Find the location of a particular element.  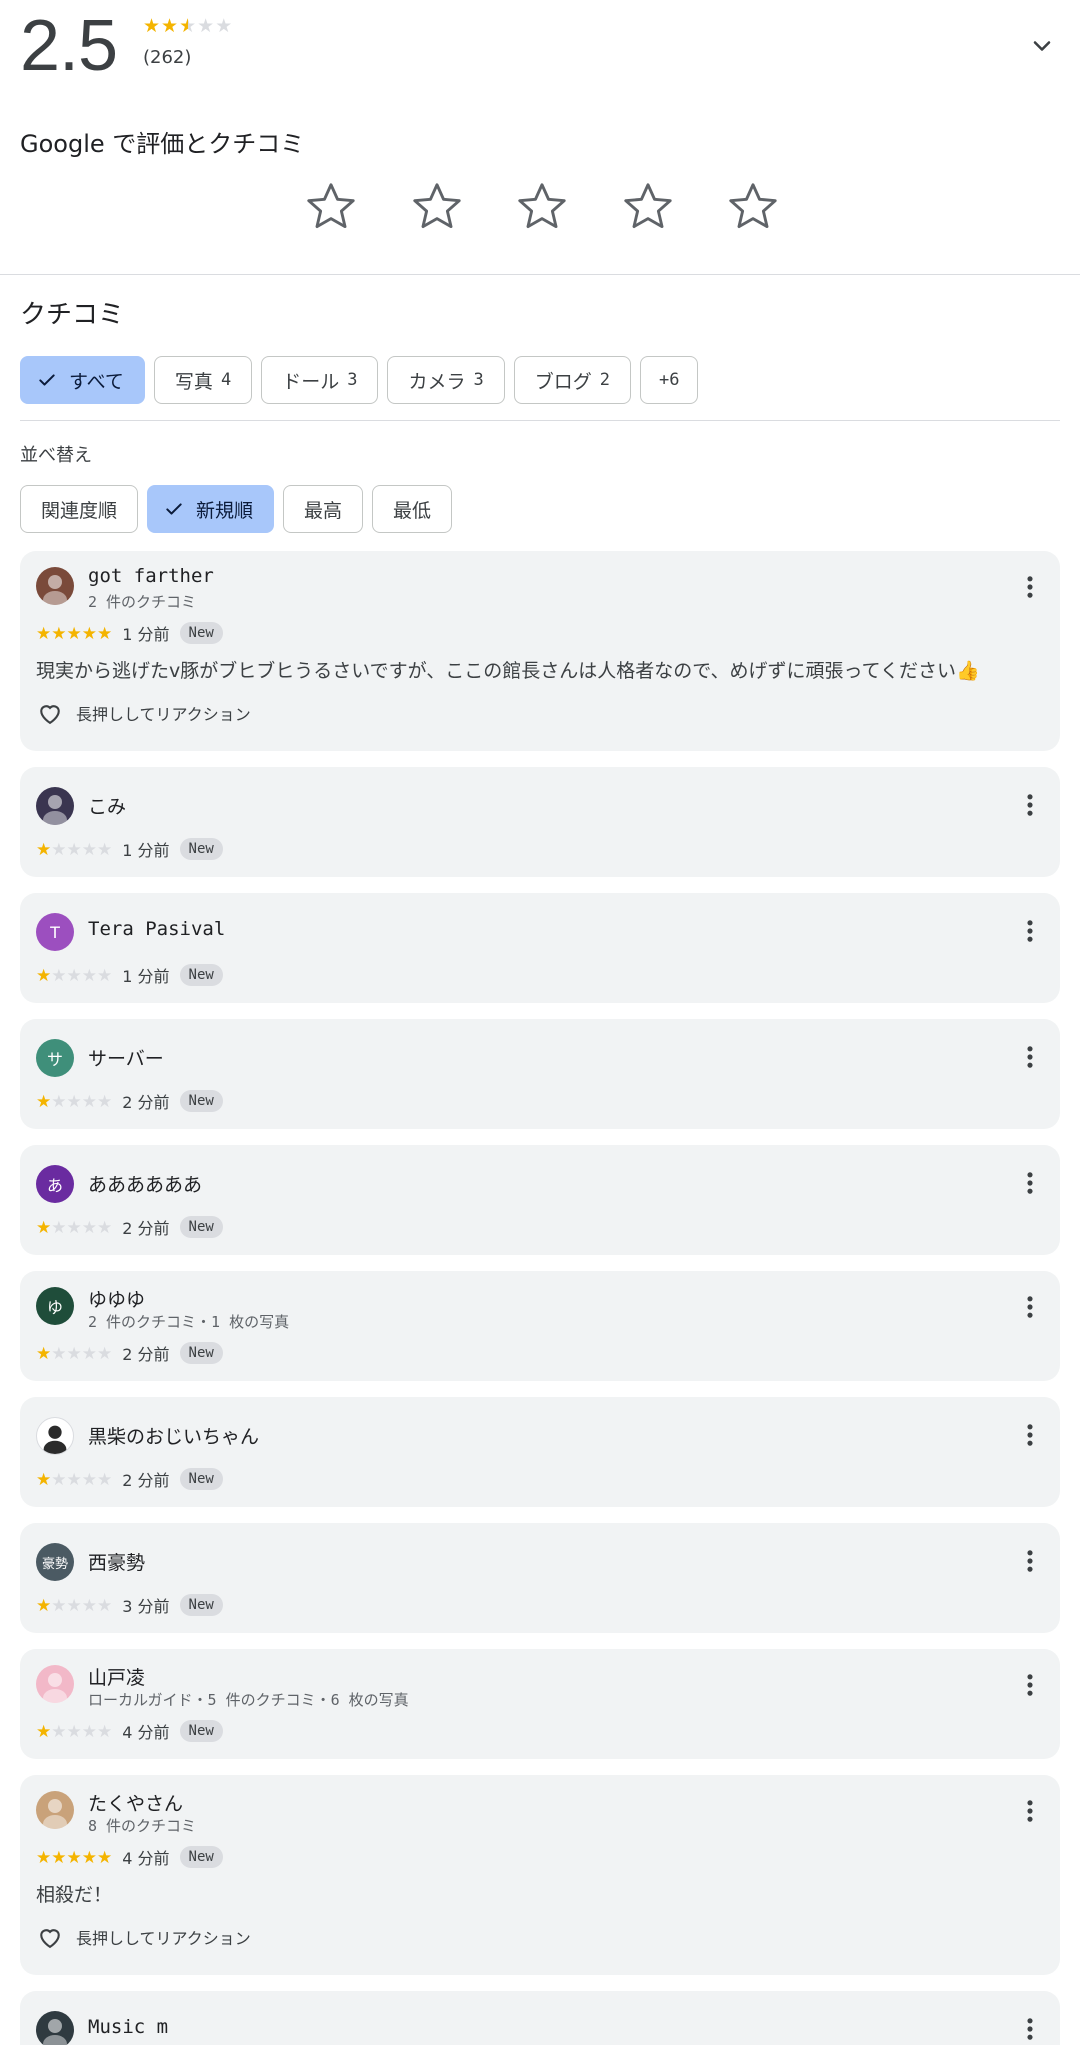

filter-chip-camera: カメラ 3 is located at coordinates (446, 380).